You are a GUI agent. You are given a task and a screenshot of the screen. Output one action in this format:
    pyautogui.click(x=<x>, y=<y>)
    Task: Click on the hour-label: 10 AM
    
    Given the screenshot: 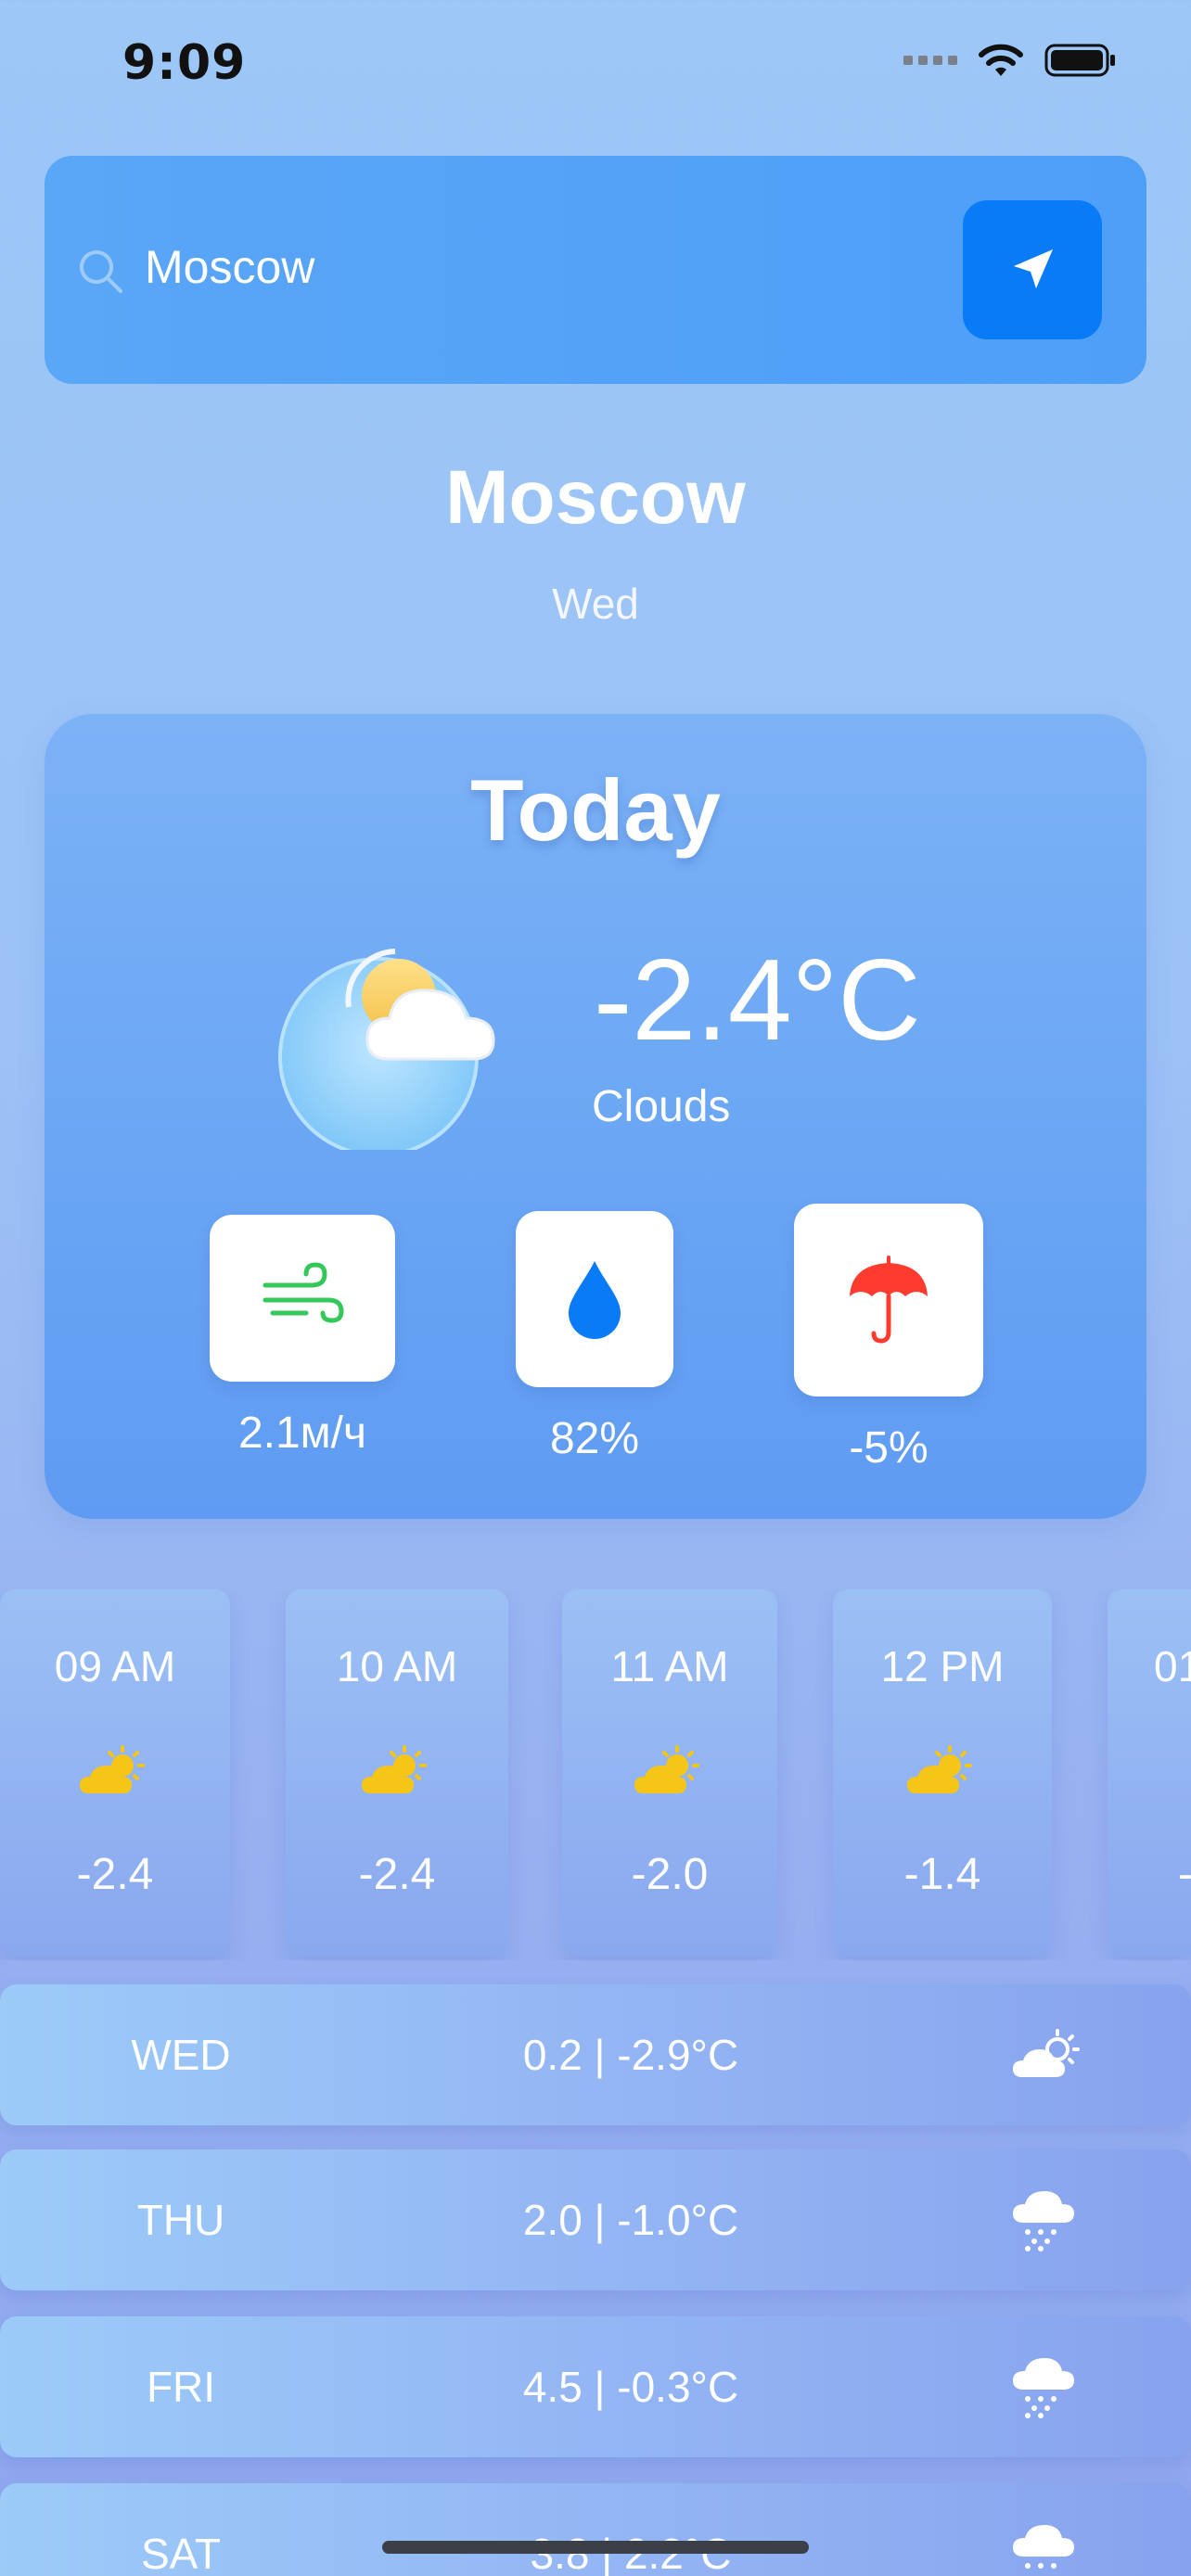 What is the action you would take?
    pyautogui.click(x=397, y=1666)
    